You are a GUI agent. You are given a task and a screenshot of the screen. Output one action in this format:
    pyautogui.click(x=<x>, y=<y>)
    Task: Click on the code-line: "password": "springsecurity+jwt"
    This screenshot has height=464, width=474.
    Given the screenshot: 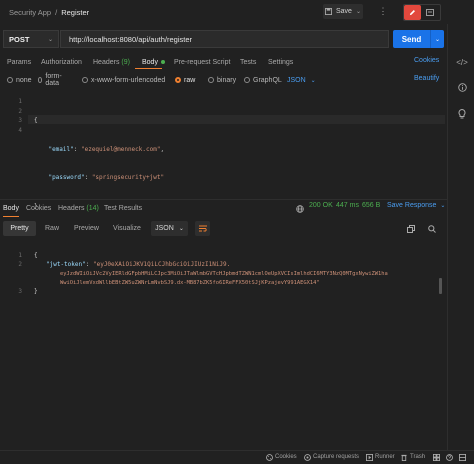 What is the action you would take?
    pyautogui.click(x=106, y=177)
    